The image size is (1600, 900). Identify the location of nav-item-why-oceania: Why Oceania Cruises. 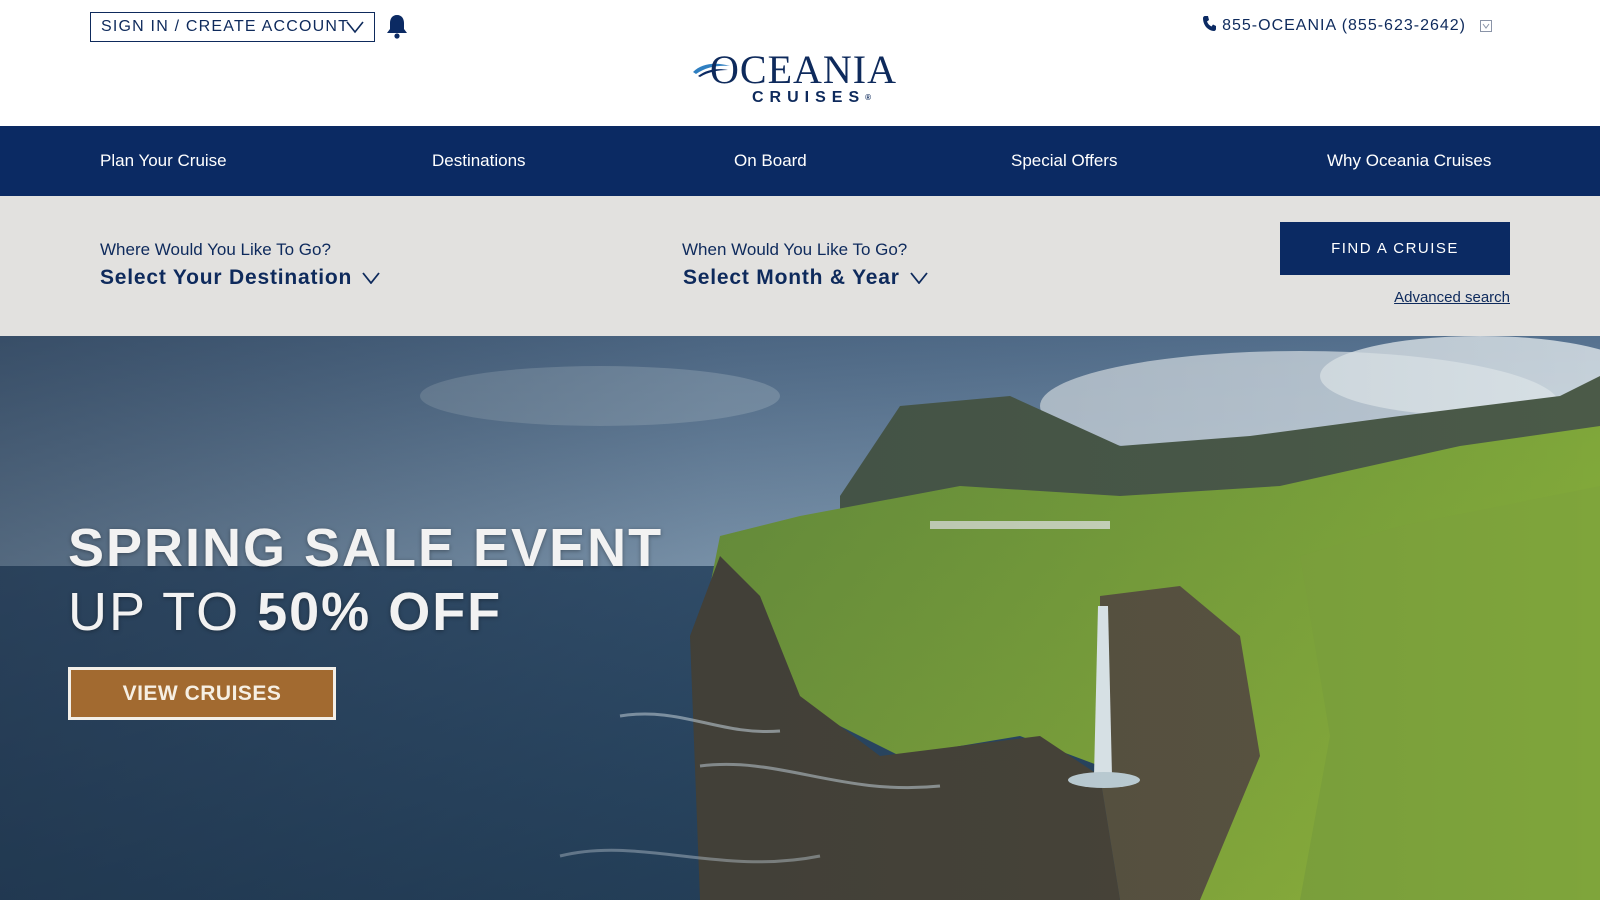
(1409, 161).